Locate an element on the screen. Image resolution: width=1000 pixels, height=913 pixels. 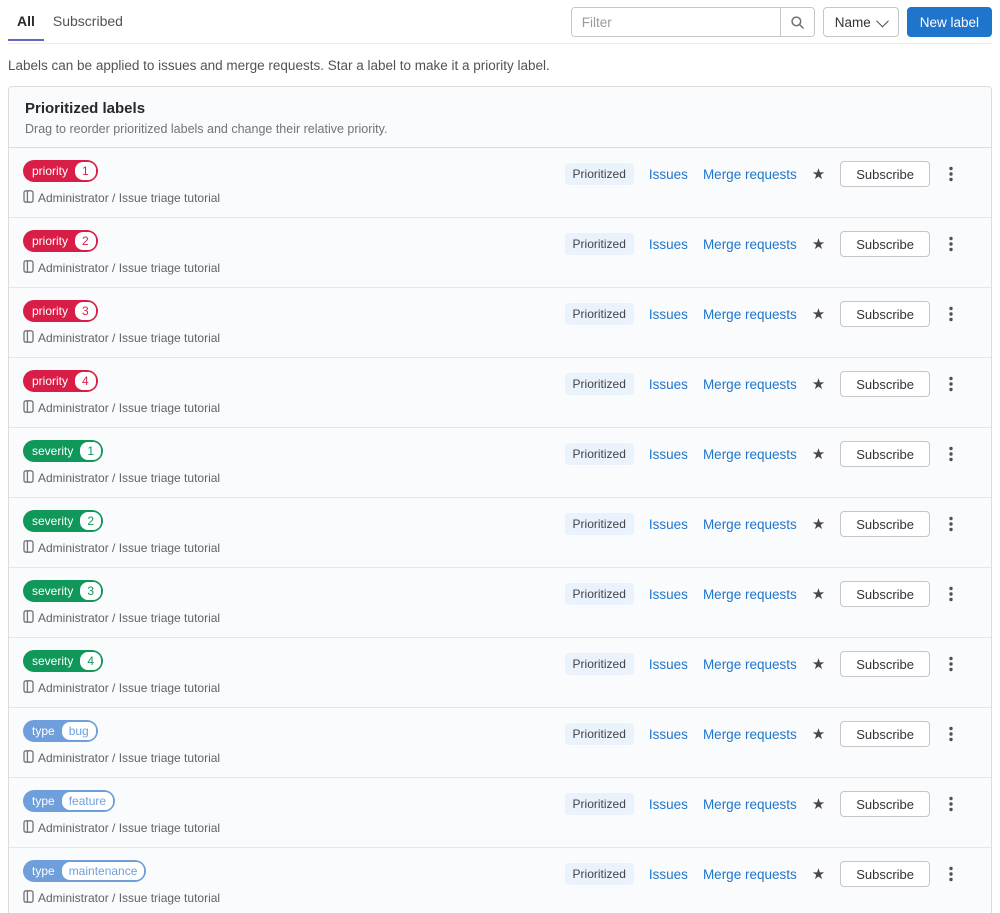
scoped-label-chip: priority 4 is located at coordinates (60, 381).